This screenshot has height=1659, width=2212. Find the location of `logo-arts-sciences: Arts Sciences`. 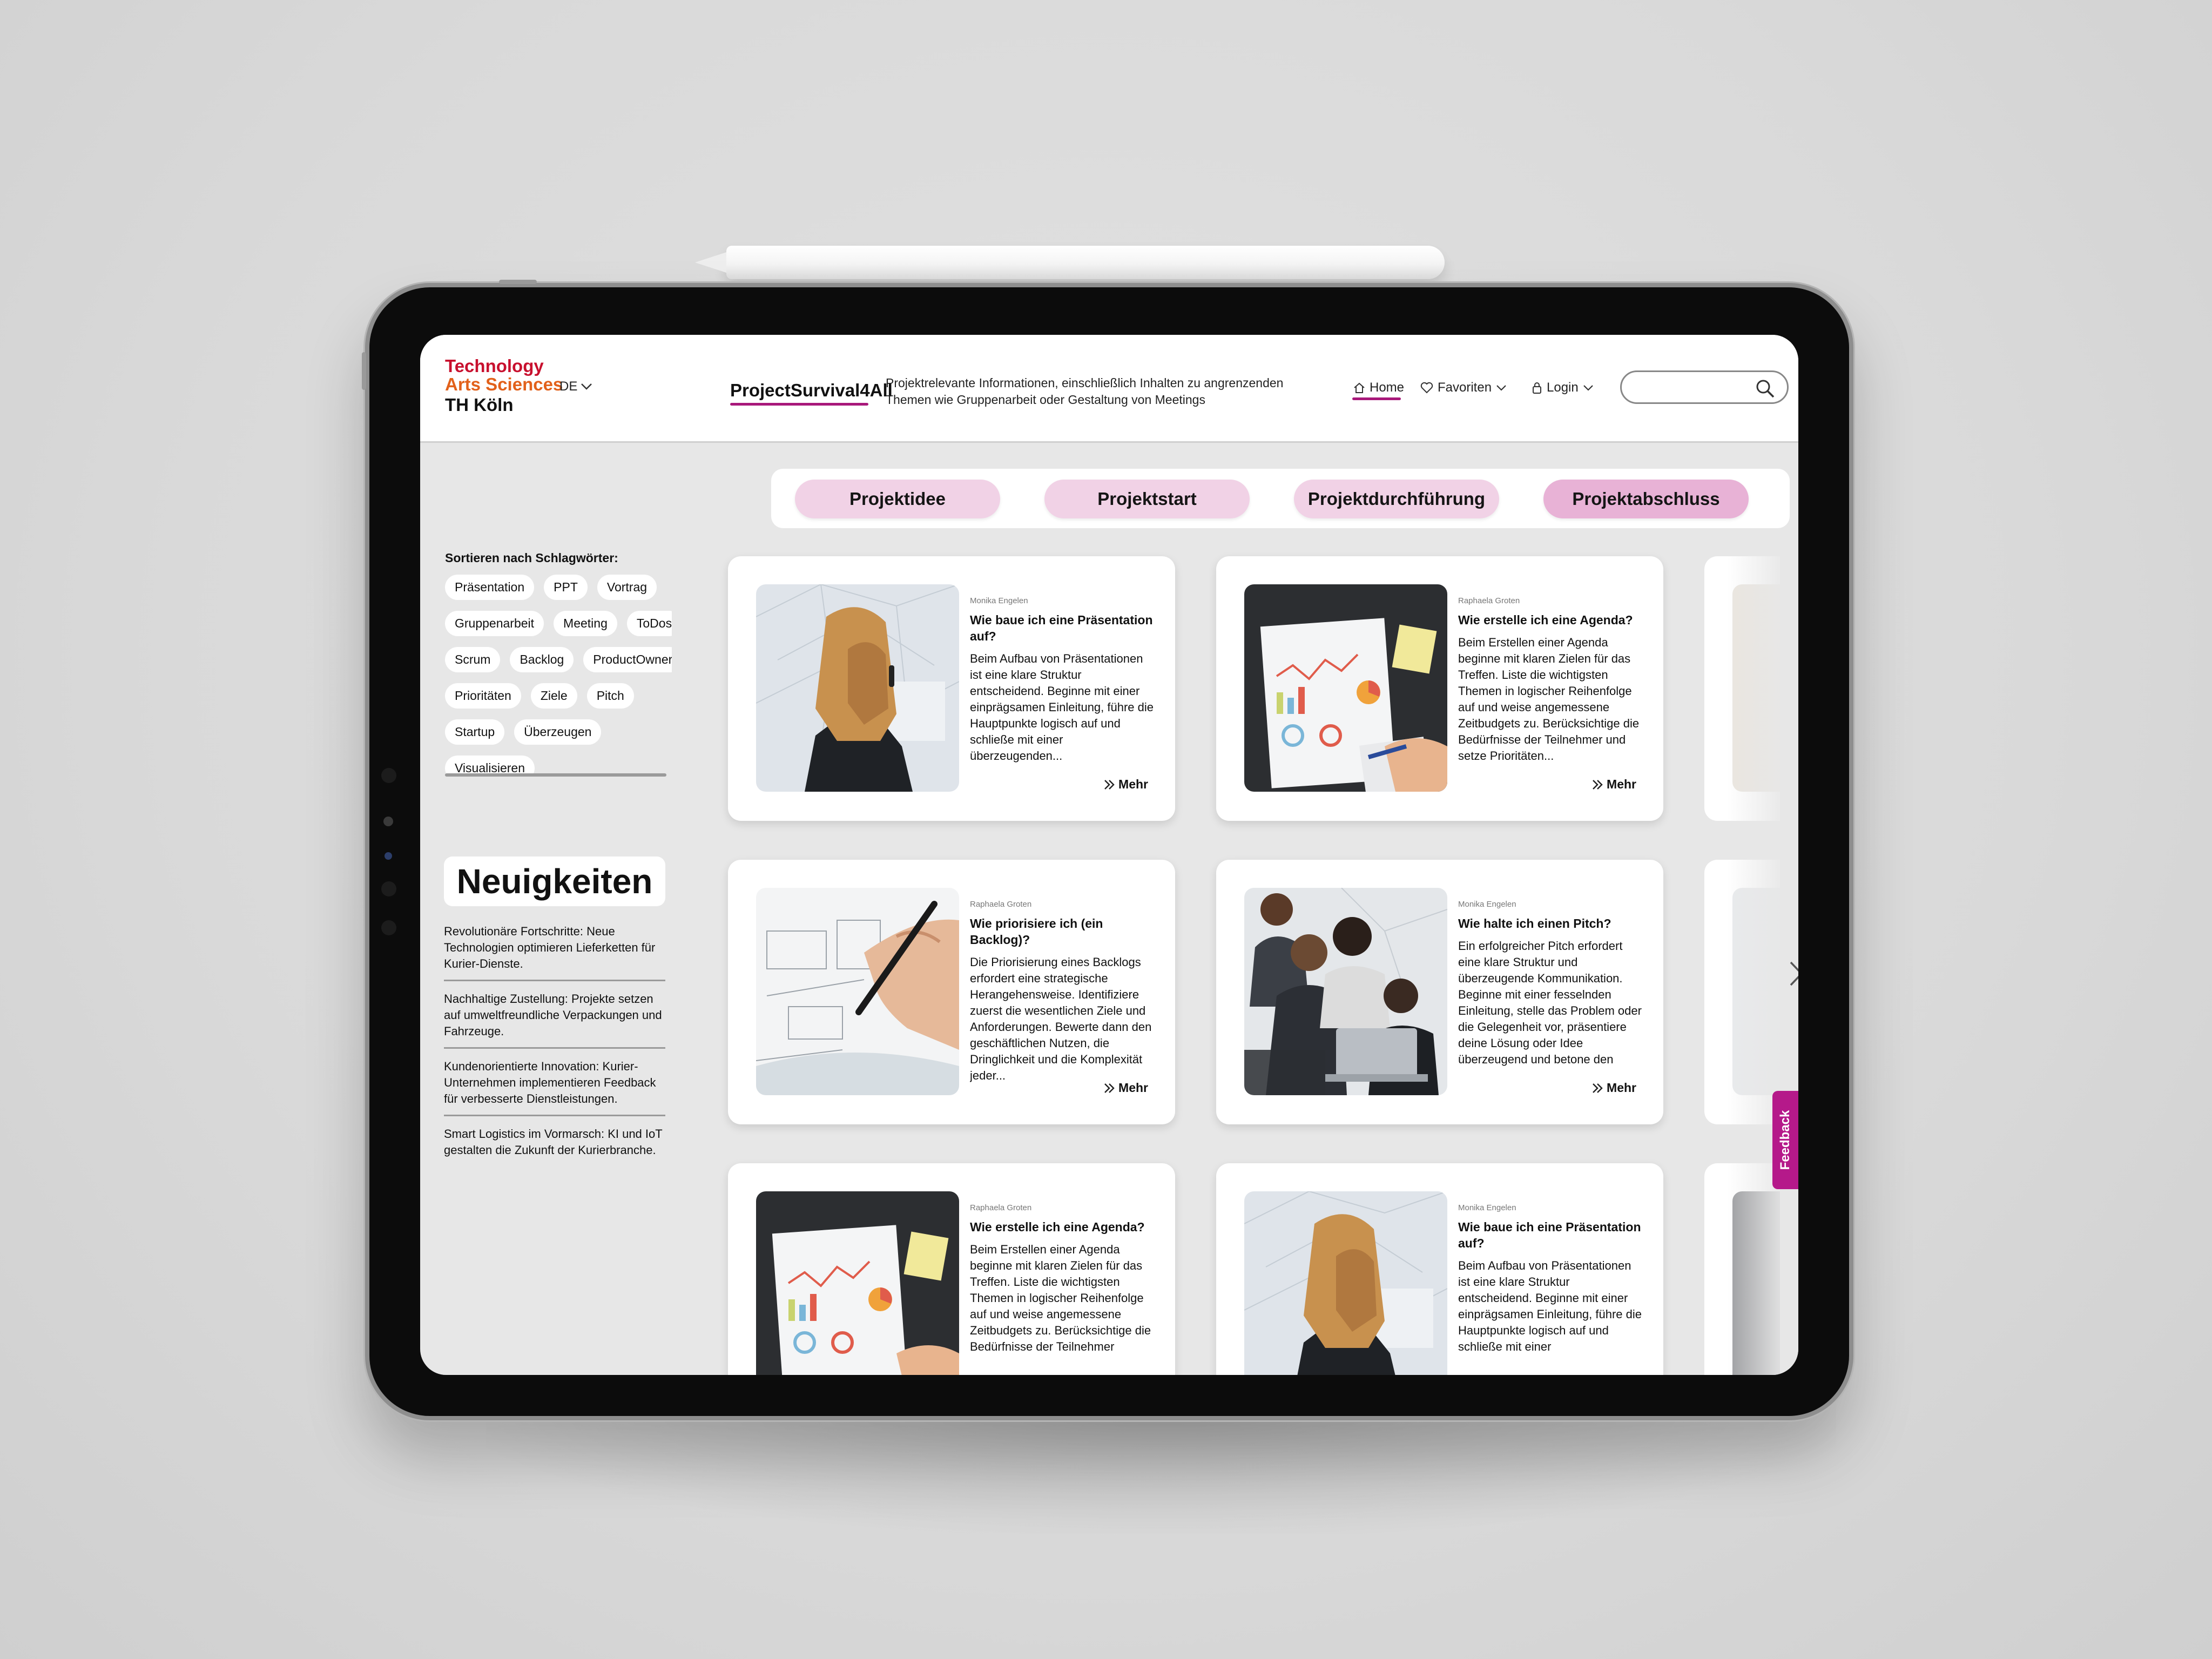

logo-arts-sciences: Arts Sciences is located at coordinates (504, 384).